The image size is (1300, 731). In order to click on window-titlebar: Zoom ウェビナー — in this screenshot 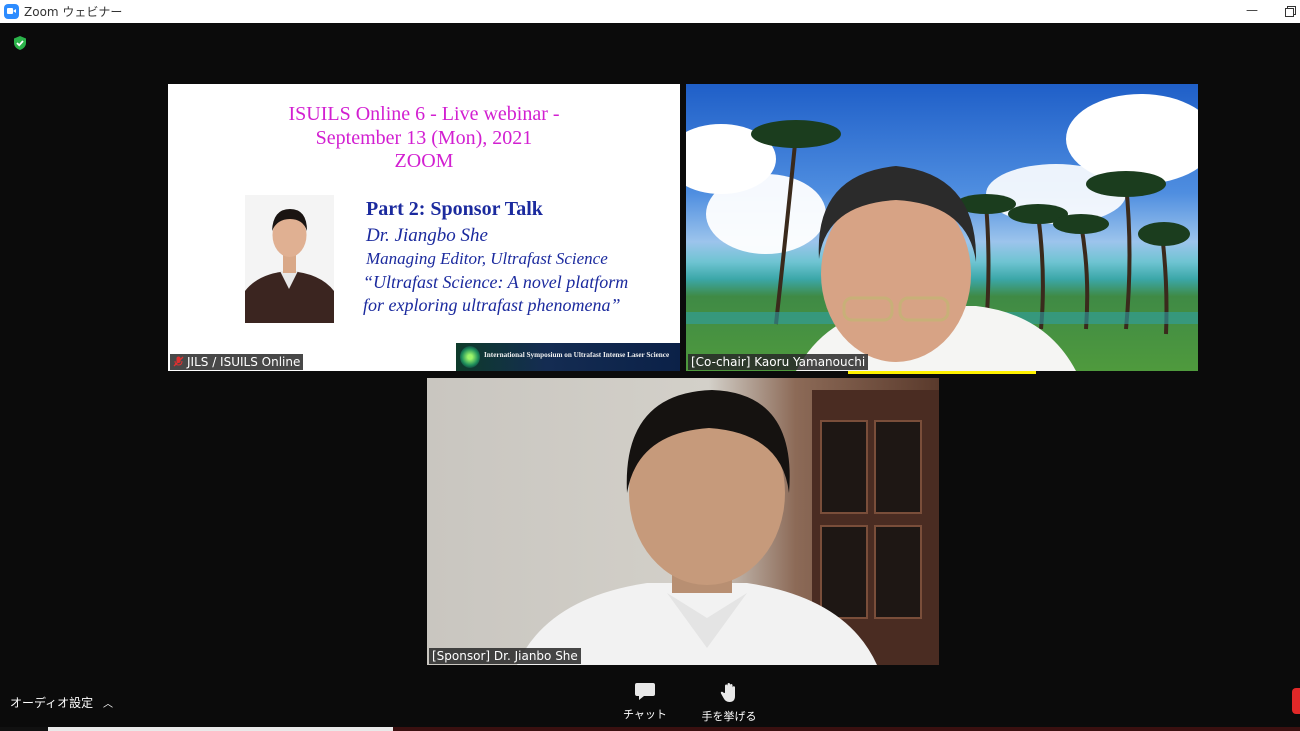, I will do `click(650, 11)`.